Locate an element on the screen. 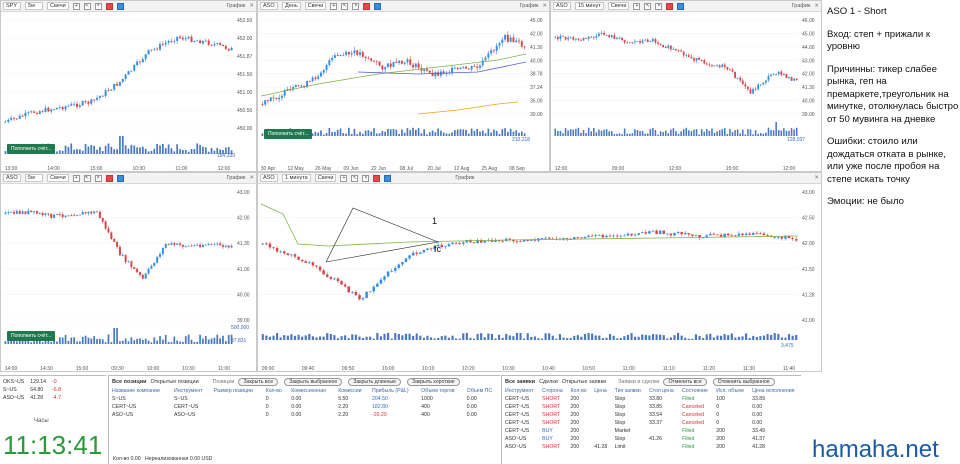  close-selected-button: Закрыть выбранное is located at coordinates (313, 381).